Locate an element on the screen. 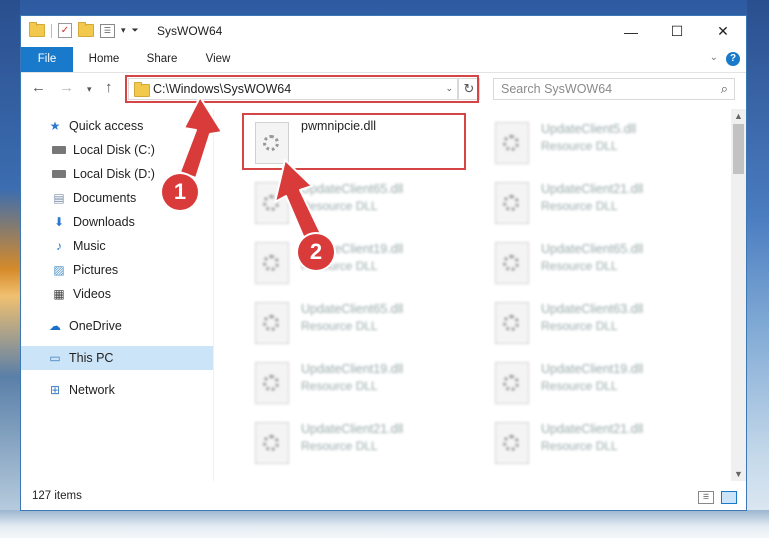  recent-locations-icon: ▾ is located at coordinates (89, 89).